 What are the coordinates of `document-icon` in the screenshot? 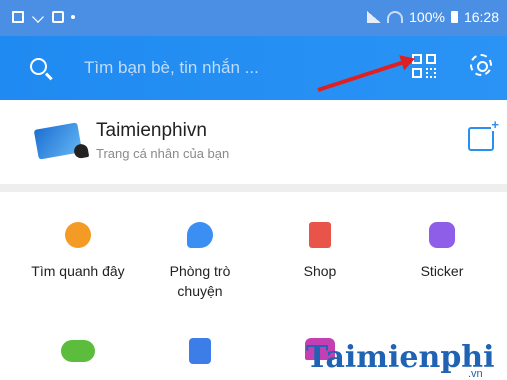 It's located at (200, 351).